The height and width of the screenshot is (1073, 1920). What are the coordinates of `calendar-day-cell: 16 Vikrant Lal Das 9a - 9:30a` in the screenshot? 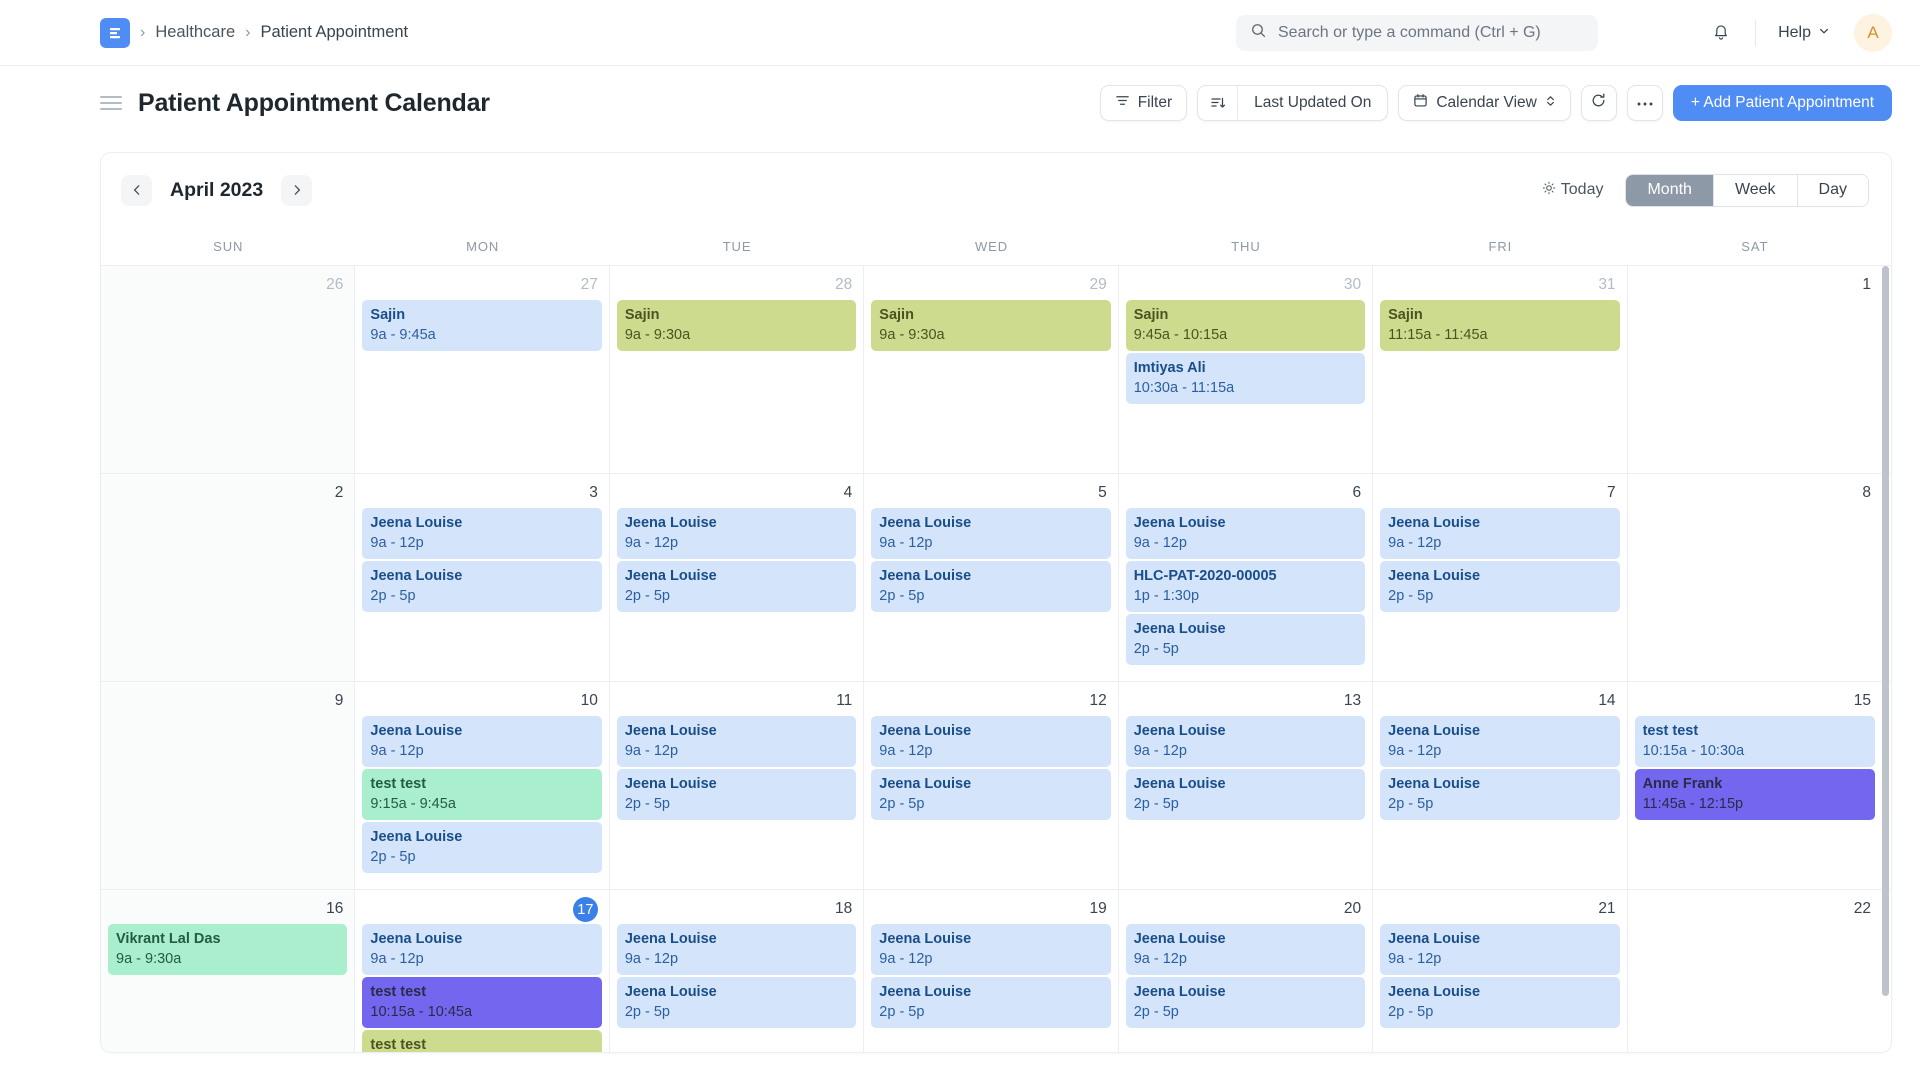 It's located at (228, 971).